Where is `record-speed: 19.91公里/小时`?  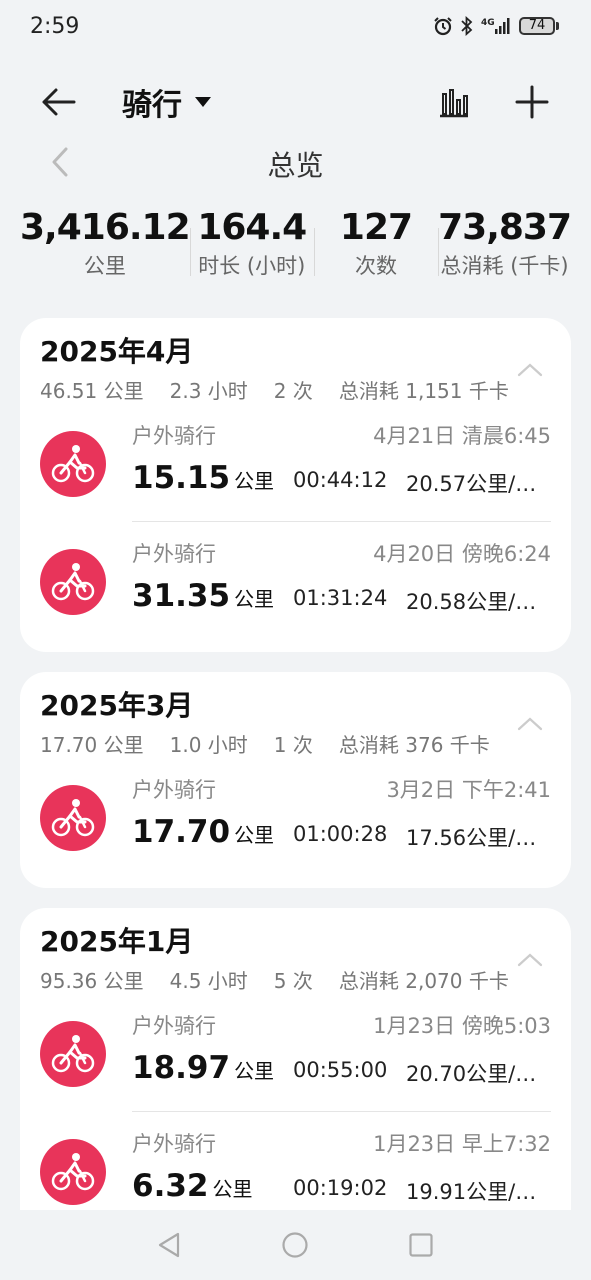
record-speed: 19.91公里/小时 is located at coordinates (473, 1192).